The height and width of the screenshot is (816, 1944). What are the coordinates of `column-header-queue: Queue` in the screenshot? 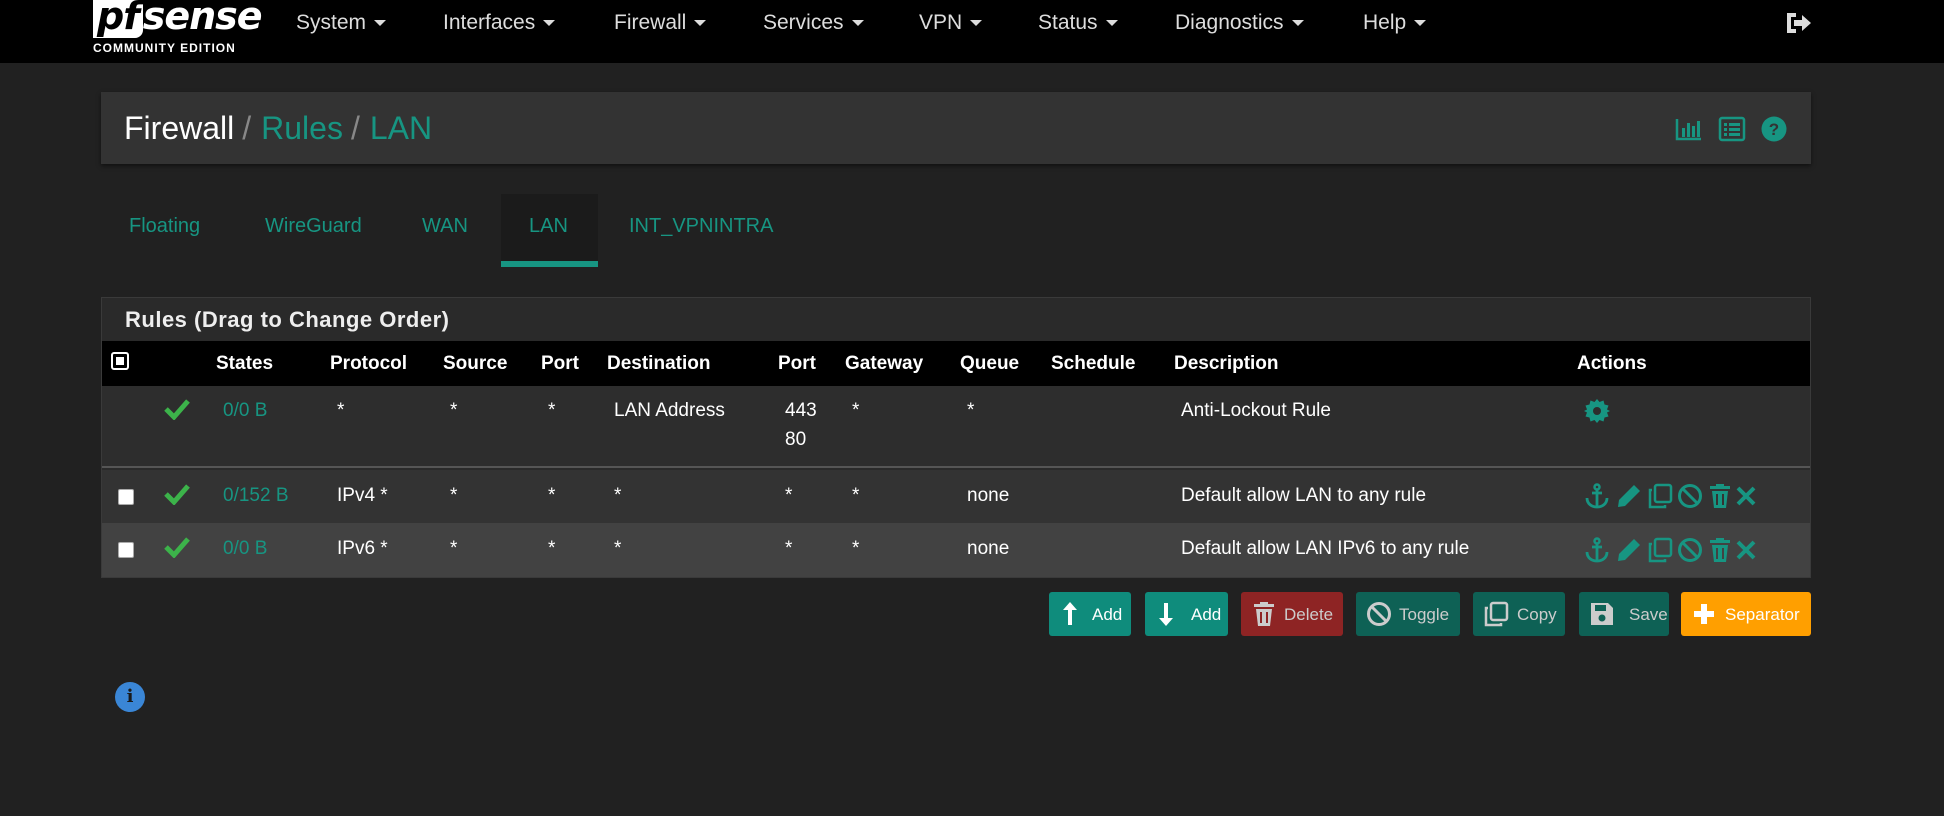 It's located at (989, 364).